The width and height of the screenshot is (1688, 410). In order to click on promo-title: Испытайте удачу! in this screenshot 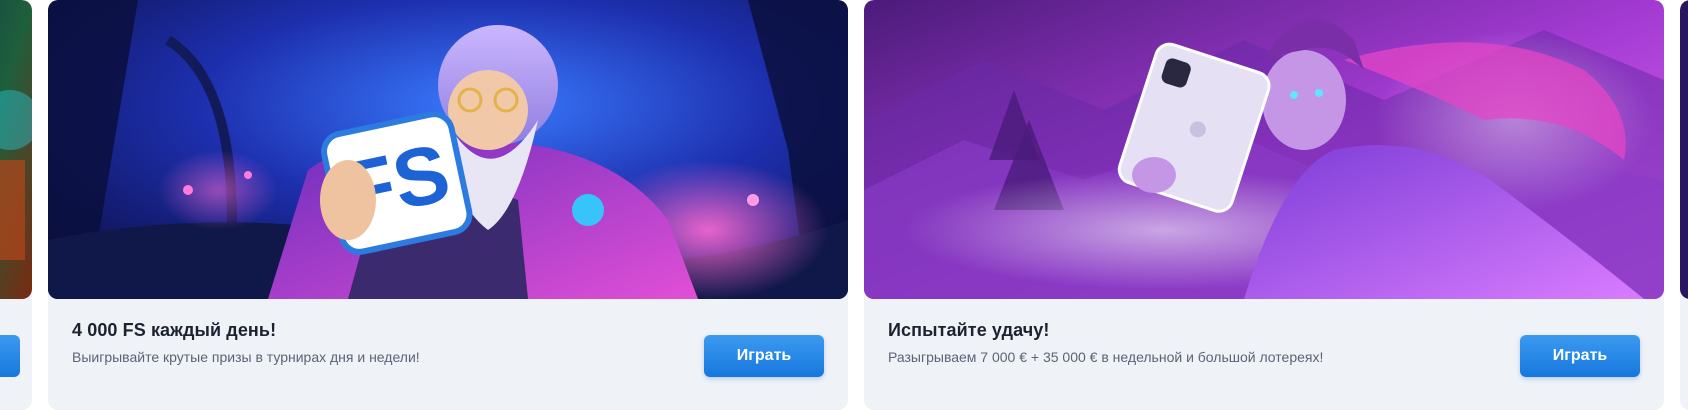, I will do `click(969, 330)`.